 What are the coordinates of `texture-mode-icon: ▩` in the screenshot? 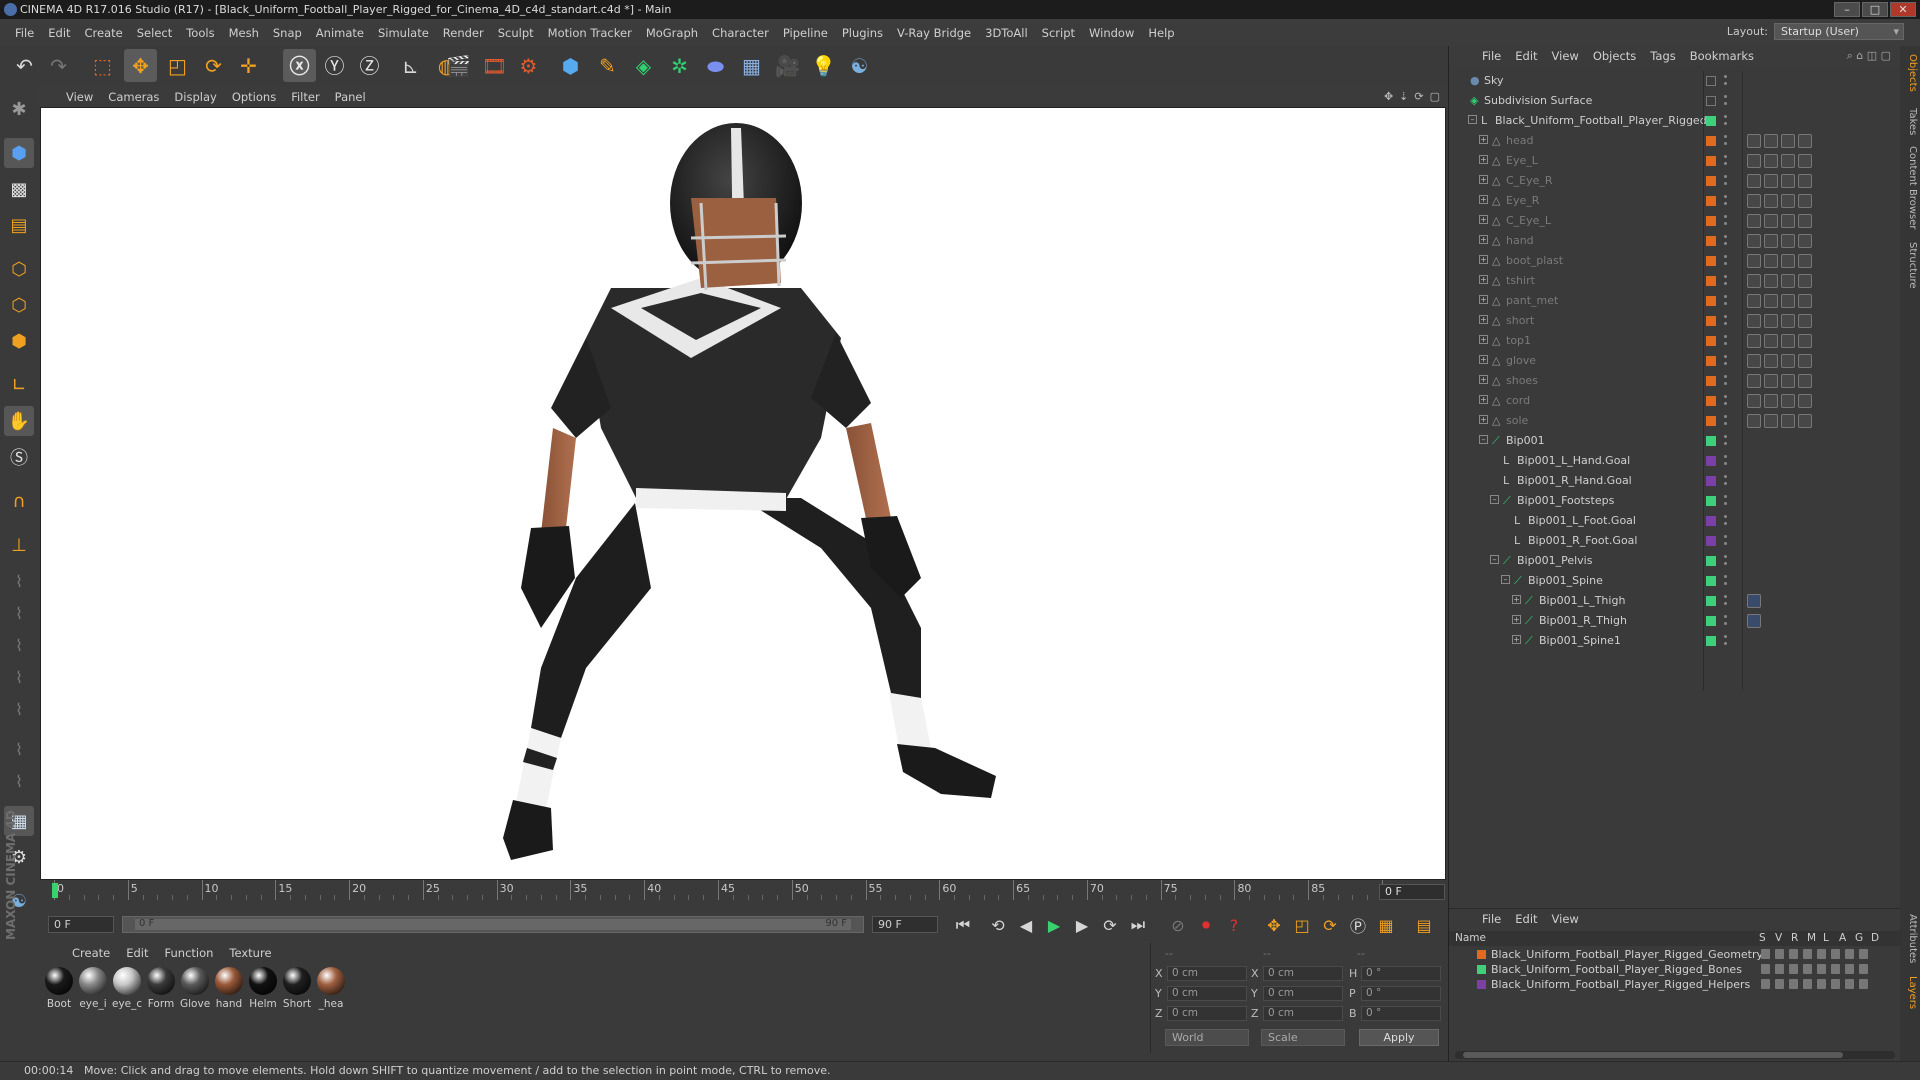 It's located at (19, 189).